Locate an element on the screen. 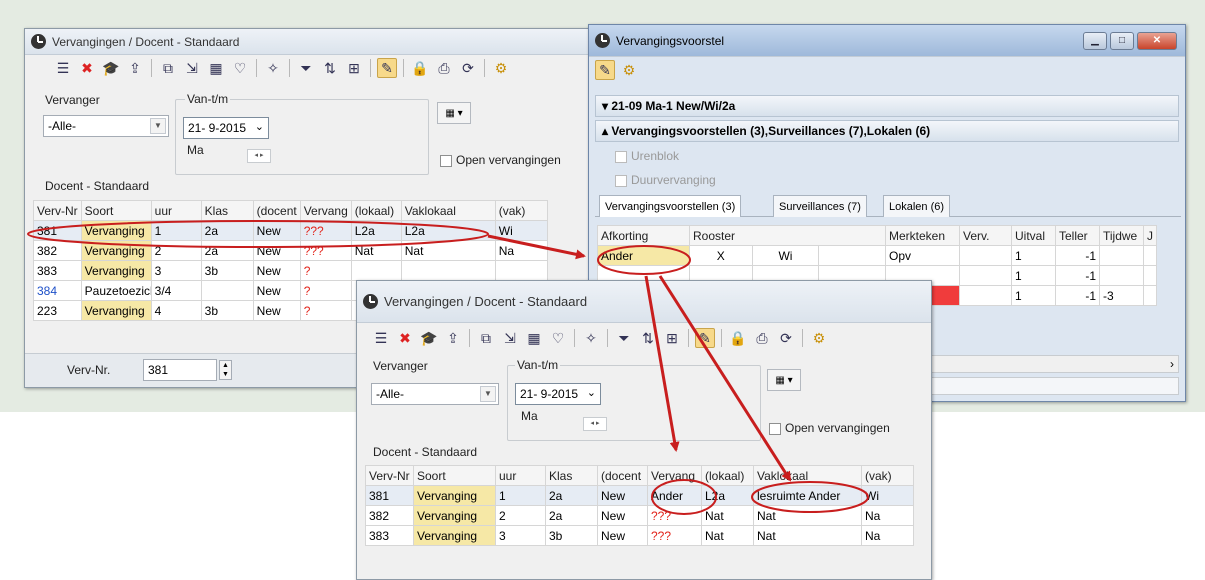 The width and height of the screenshot is (1205, 580). cell: 2 is located at coordinates (176, 250).